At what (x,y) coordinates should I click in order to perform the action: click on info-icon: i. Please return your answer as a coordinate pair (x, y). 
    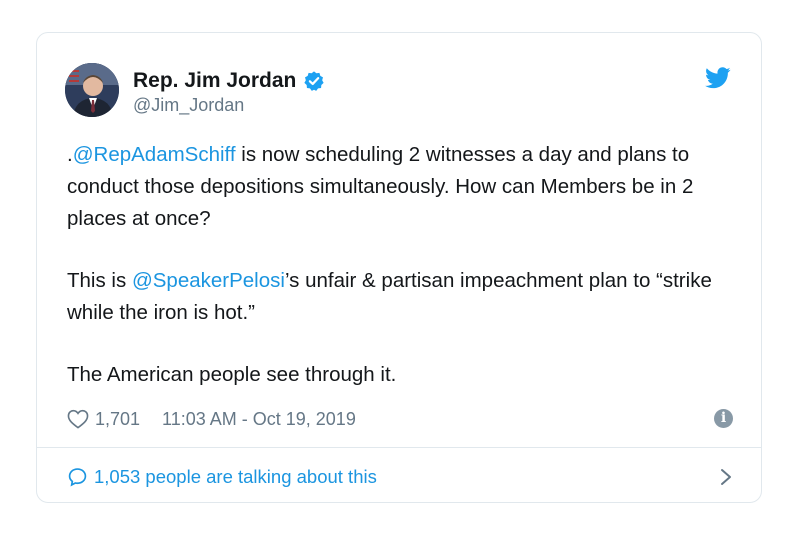
    Looking at the image, I should click on (723, 418).